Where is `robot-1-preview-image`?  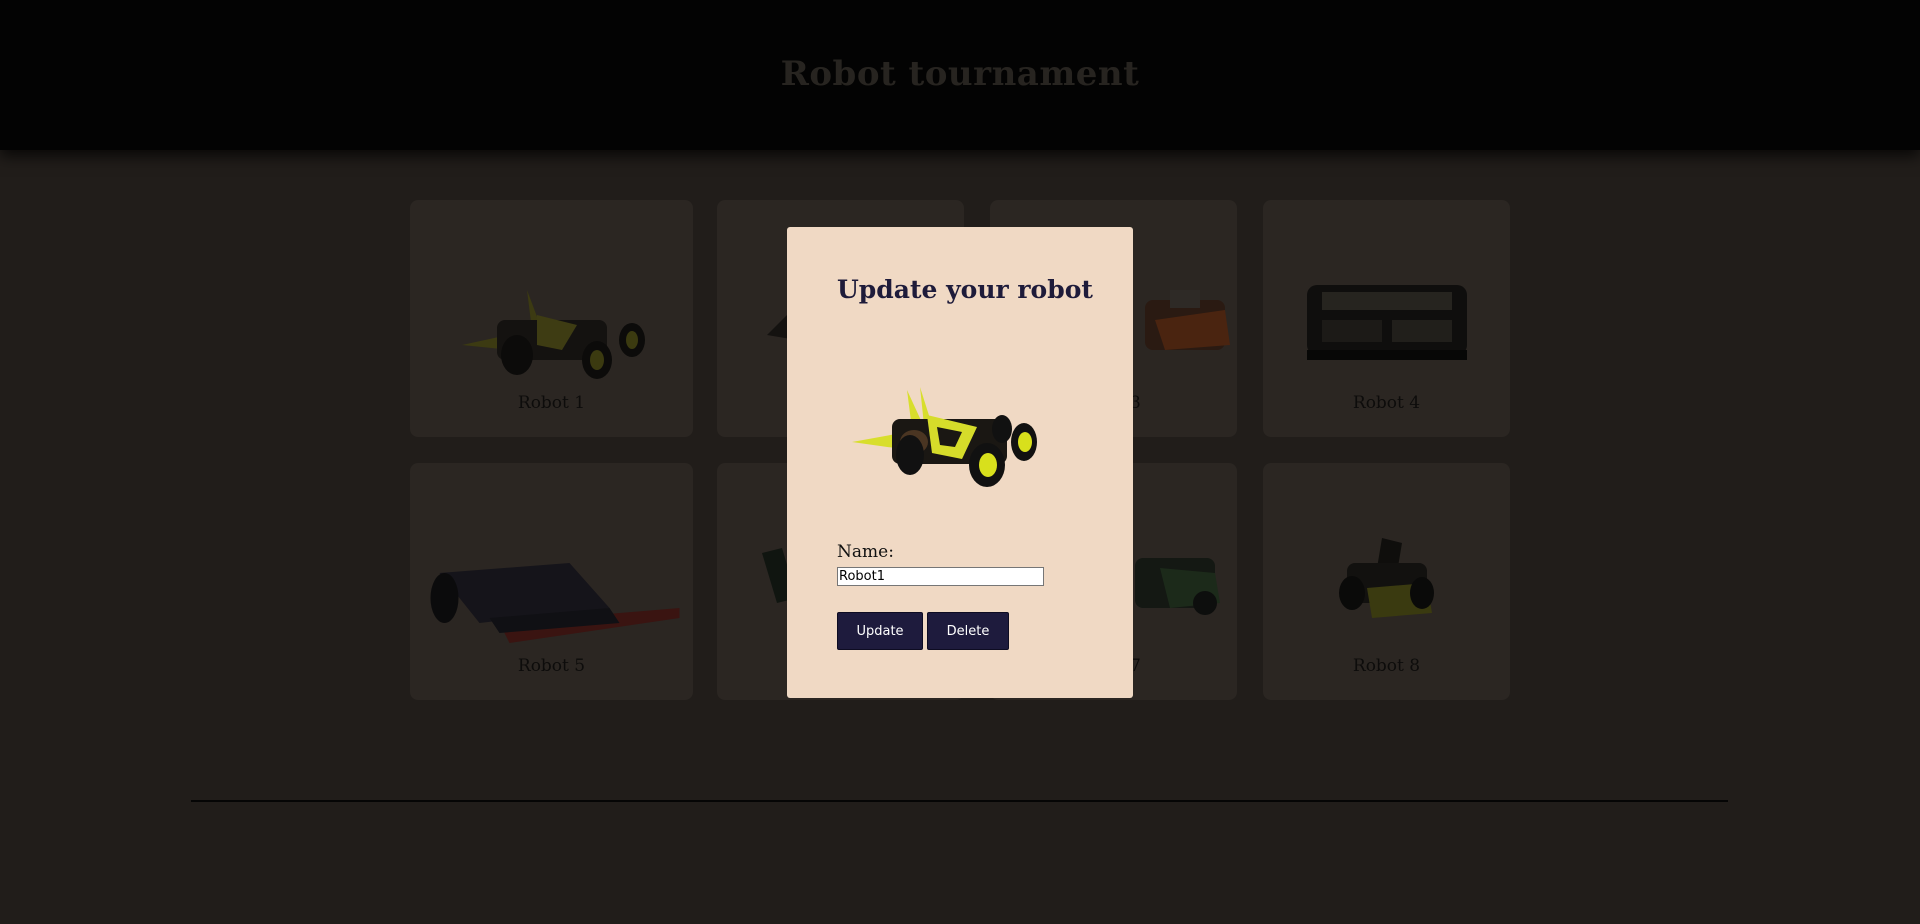
robot-1-preview-image is located at coordinates (944, 437).